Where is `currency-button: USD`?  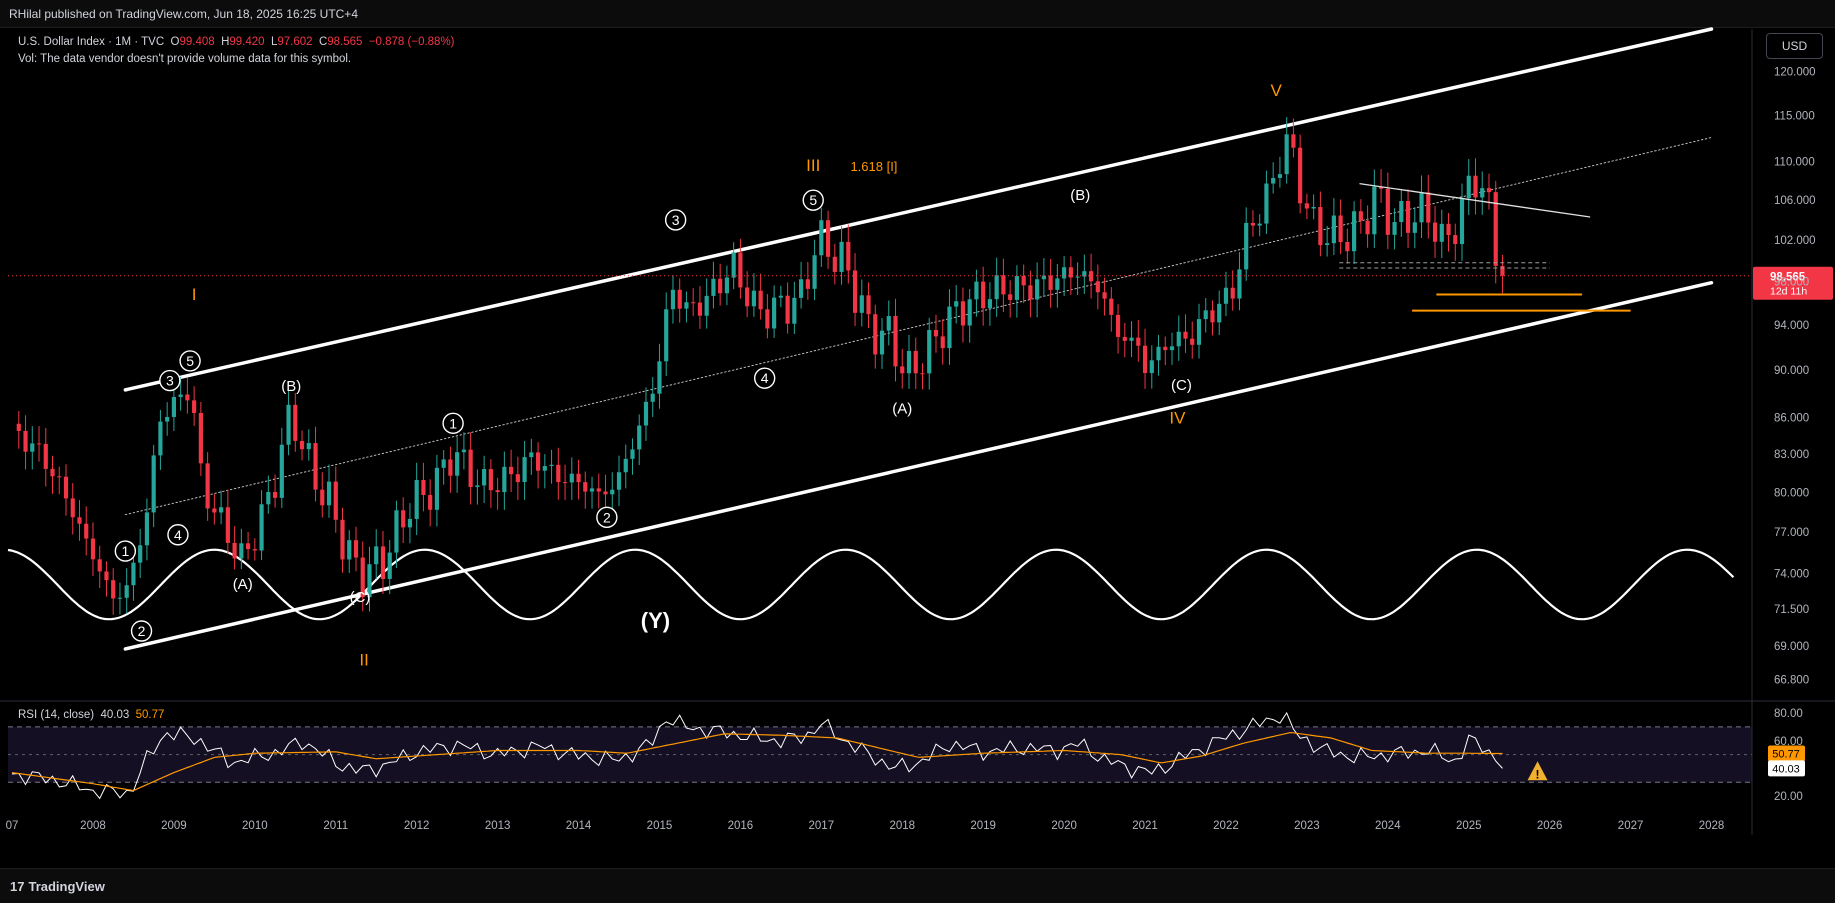
currency-button: USD is located at coordinates (1794, 46).